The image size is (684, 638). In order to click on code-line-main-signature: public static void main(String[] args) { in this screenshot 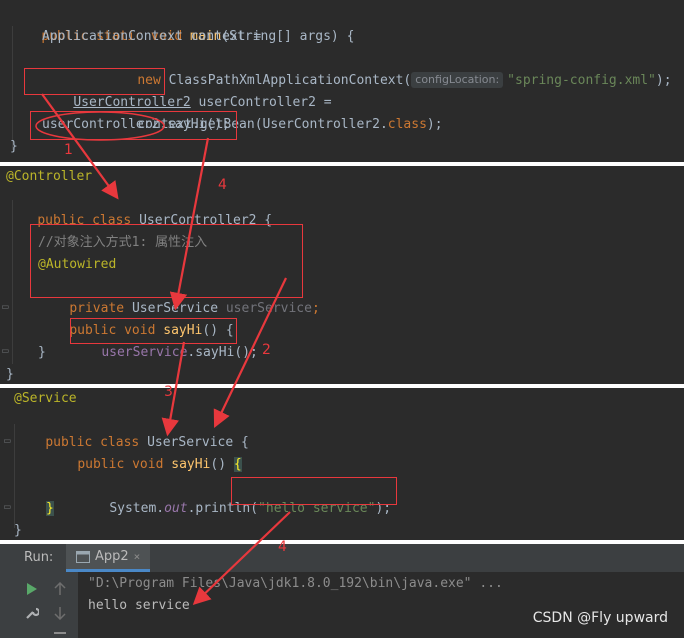, I will do `click(182, 24)`.